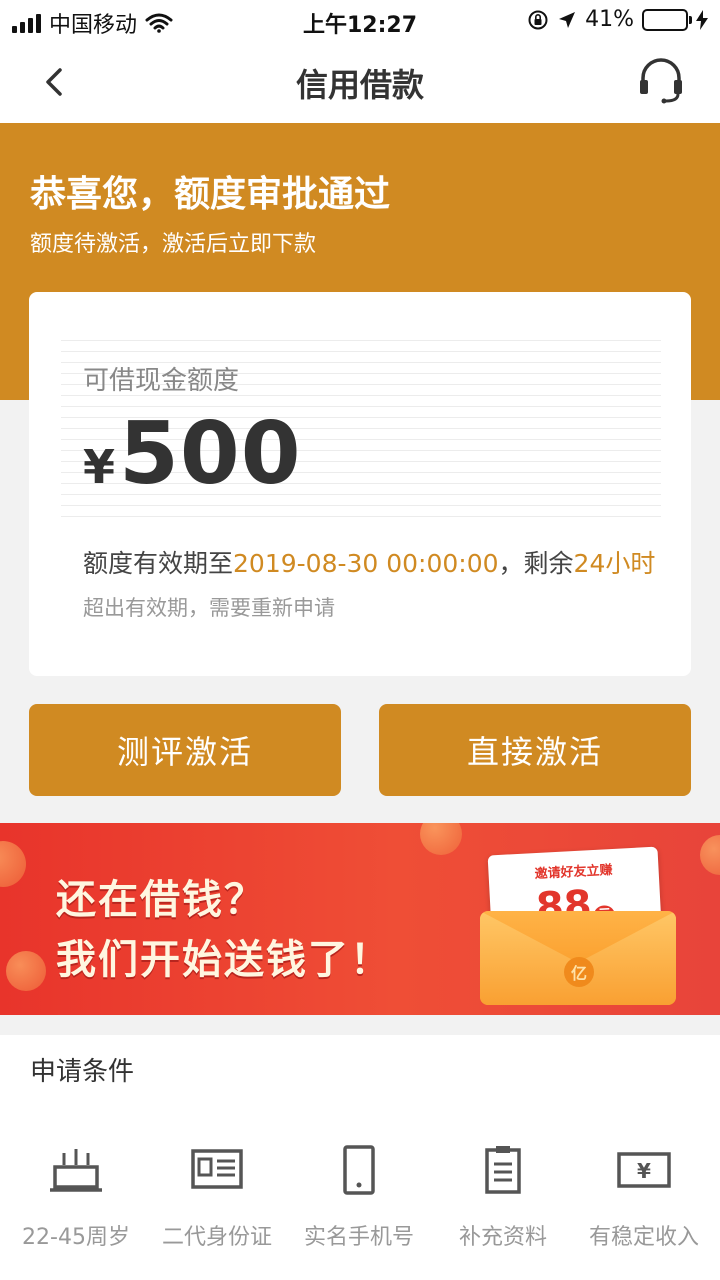 The width and height of the screenshot is (720, 1280). What do you see at coordinates (536, 563) in the screenshot?
I see `validity-mid: ，剩余` at bounding box center [536, 563].